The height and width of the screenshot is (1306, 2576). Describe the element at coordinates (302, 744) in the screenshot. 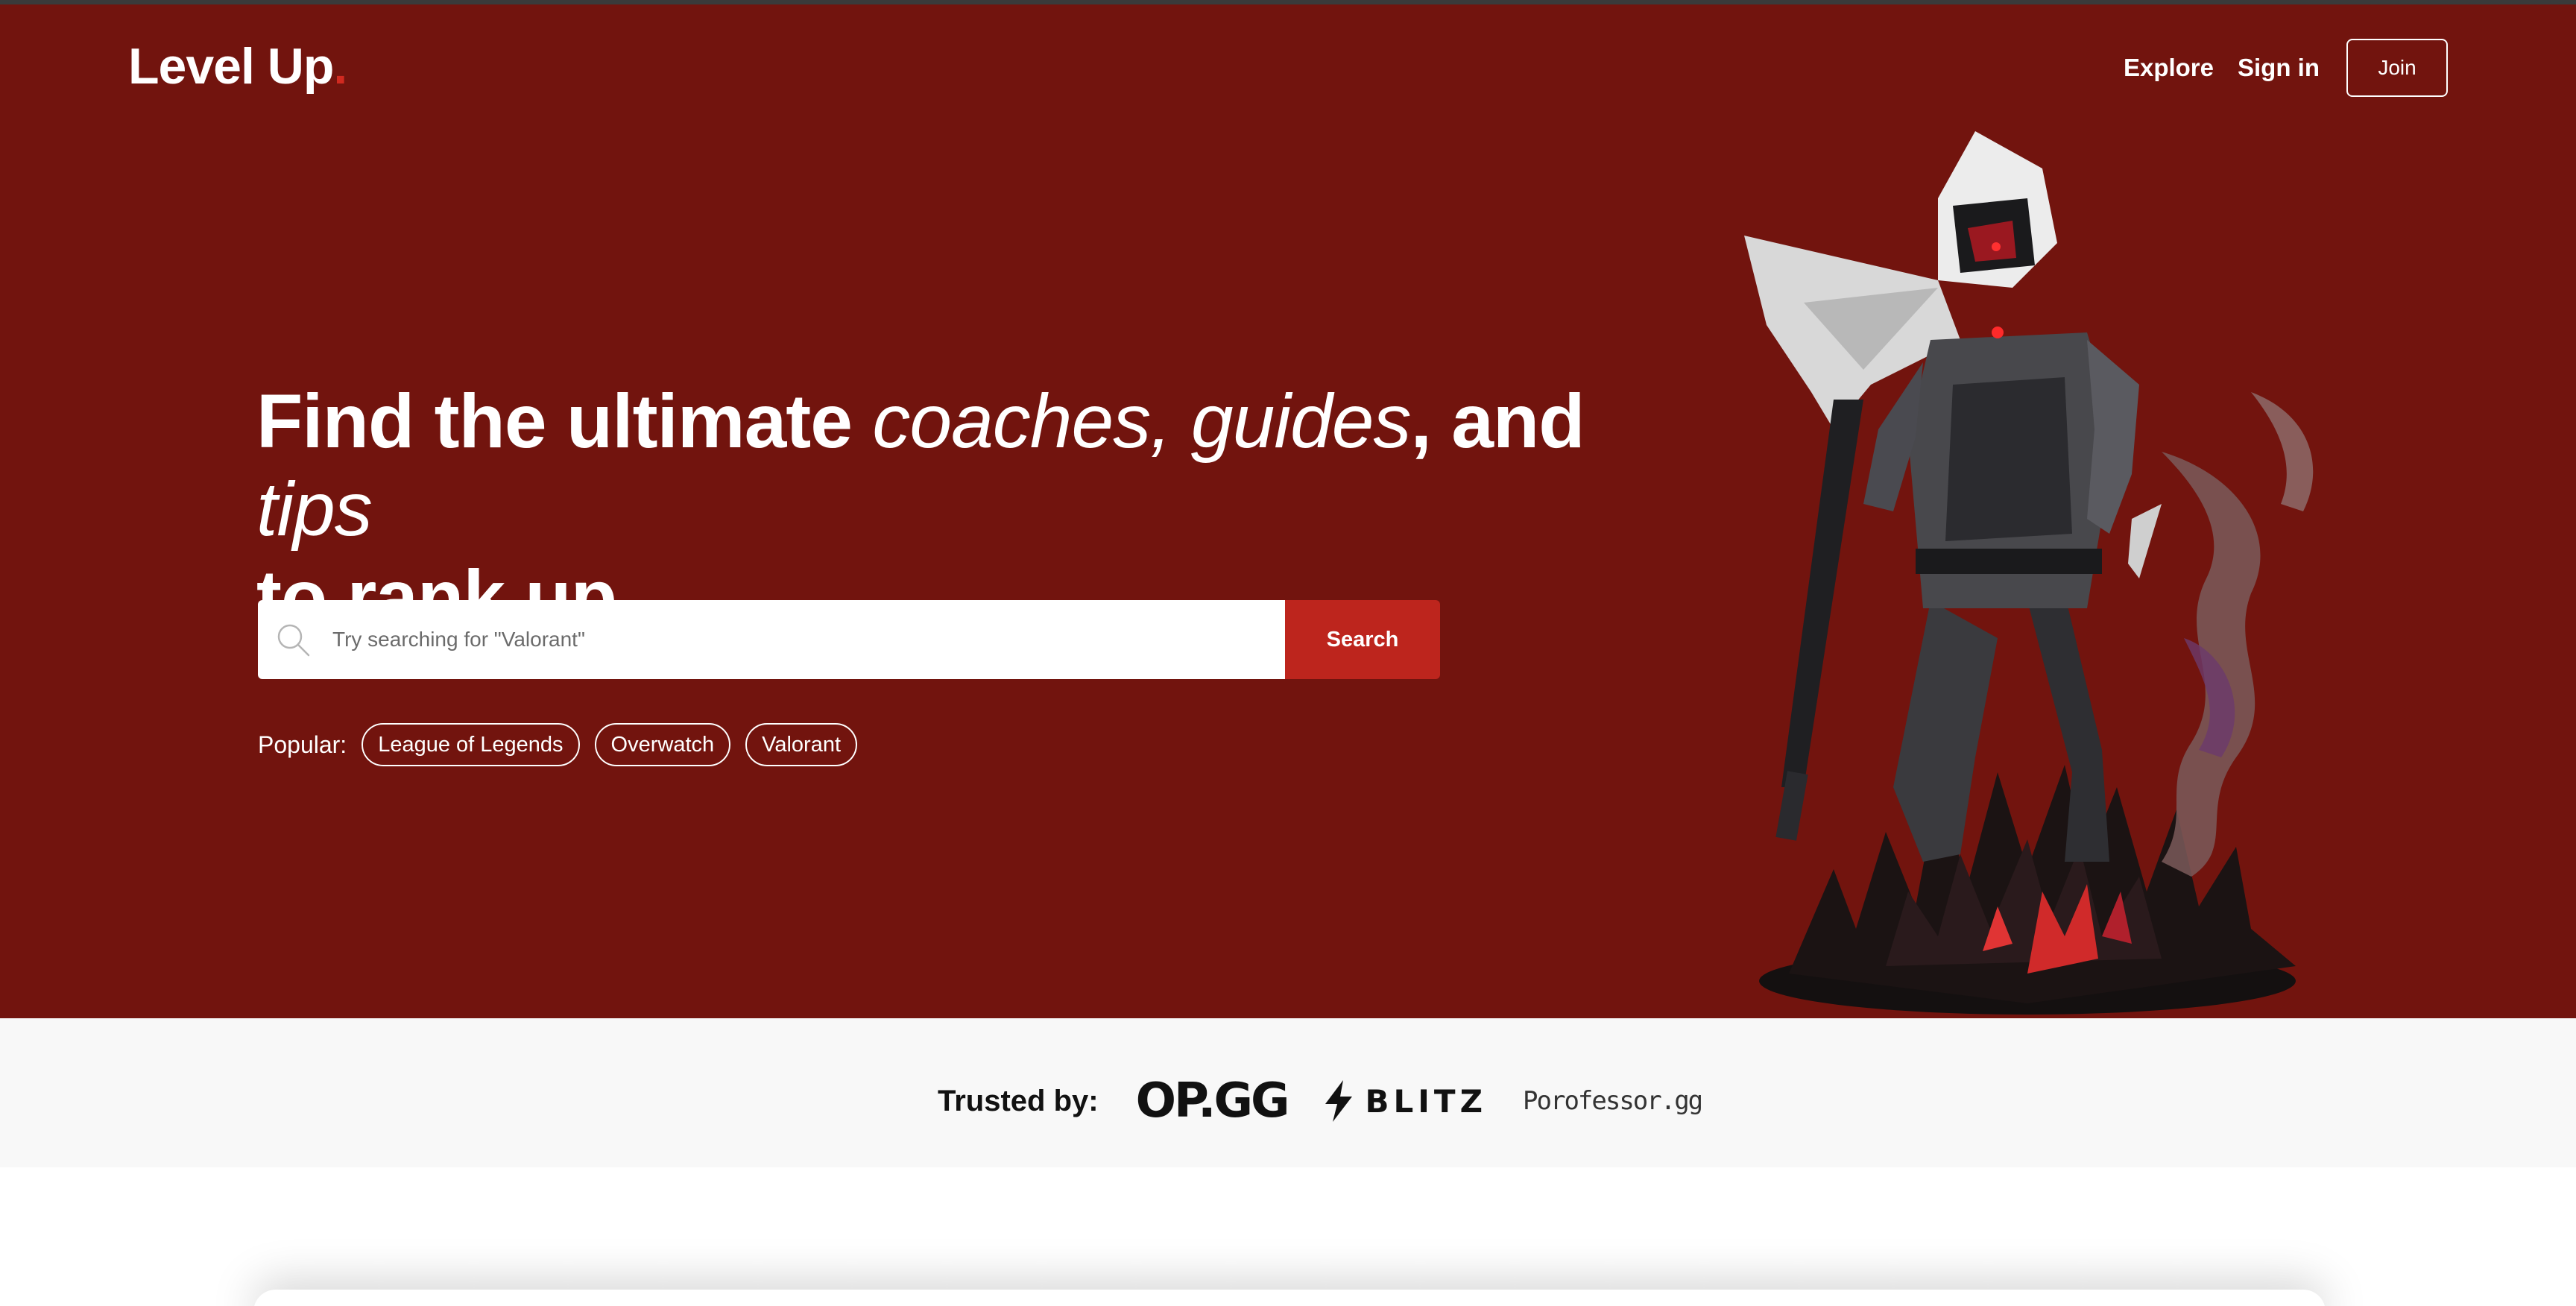

I see `popular-label: Popular:` at that location.